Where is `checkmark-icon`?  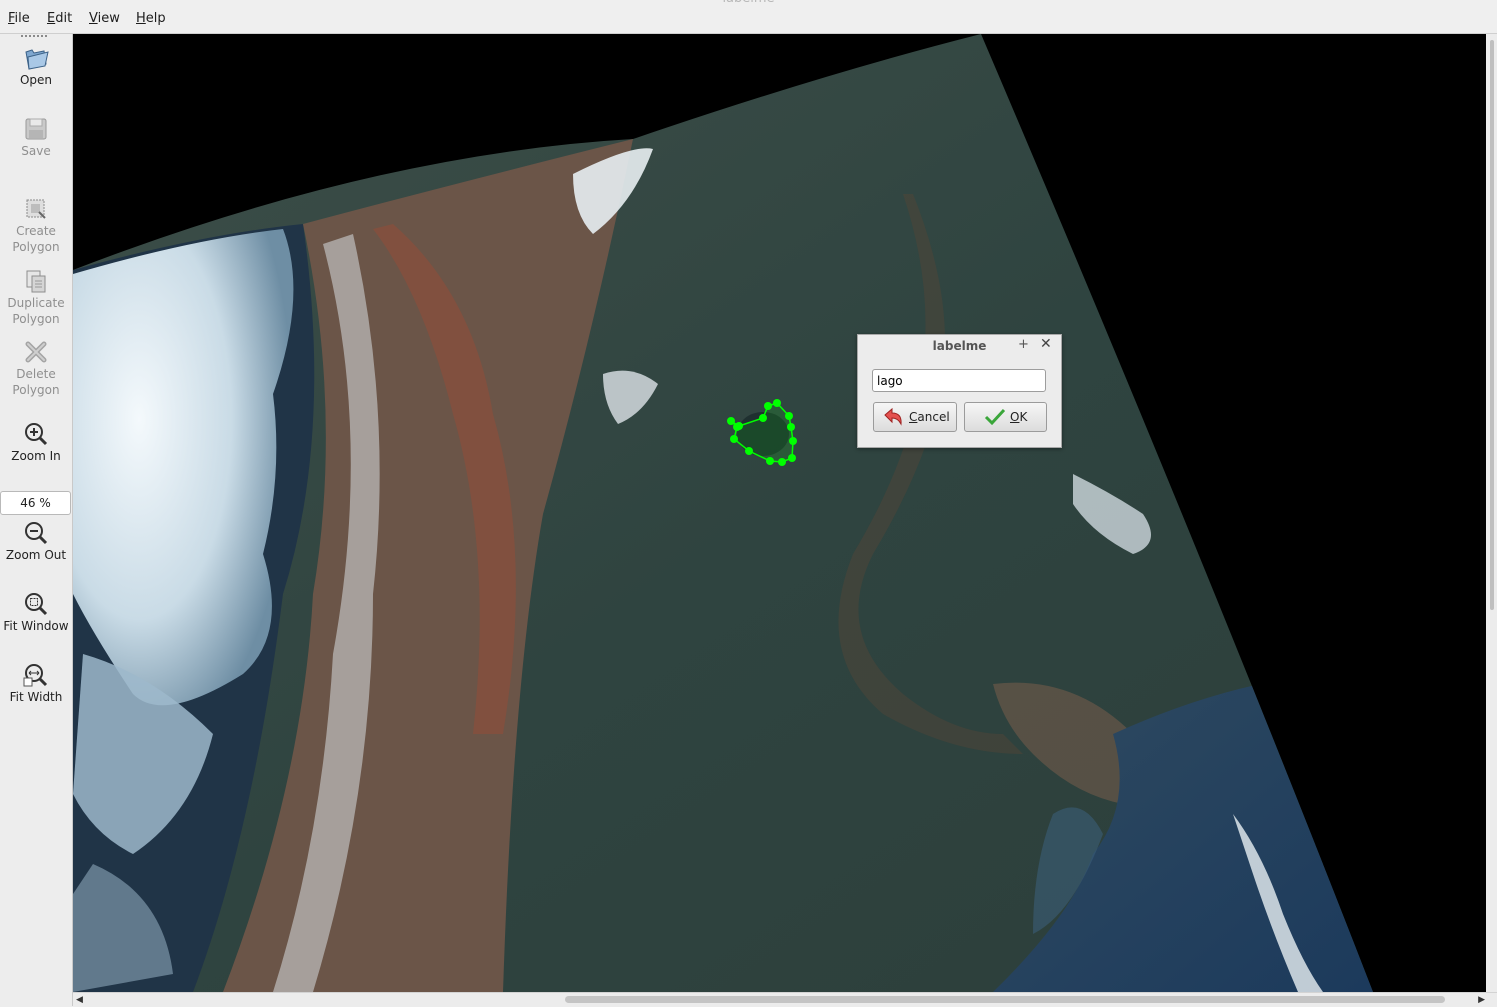 checkmark-icon is located at coordinates (995, 417).